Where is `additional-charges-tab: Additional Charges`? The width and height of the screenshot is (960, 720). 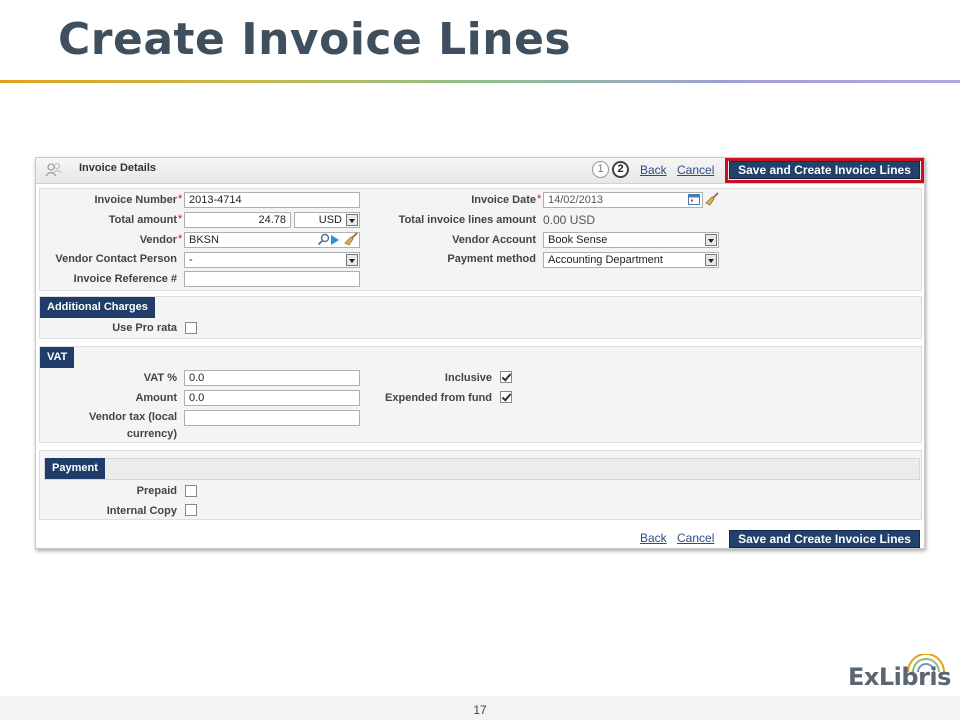 additional-charges-tab: Additional Charges is located at coordinates (97, 307).